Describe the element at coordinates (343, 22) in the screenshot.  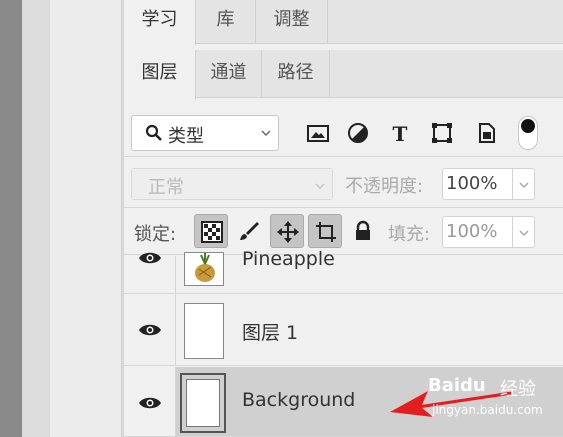
I see `top-tab-bar: 学习 库 调整` at that location.